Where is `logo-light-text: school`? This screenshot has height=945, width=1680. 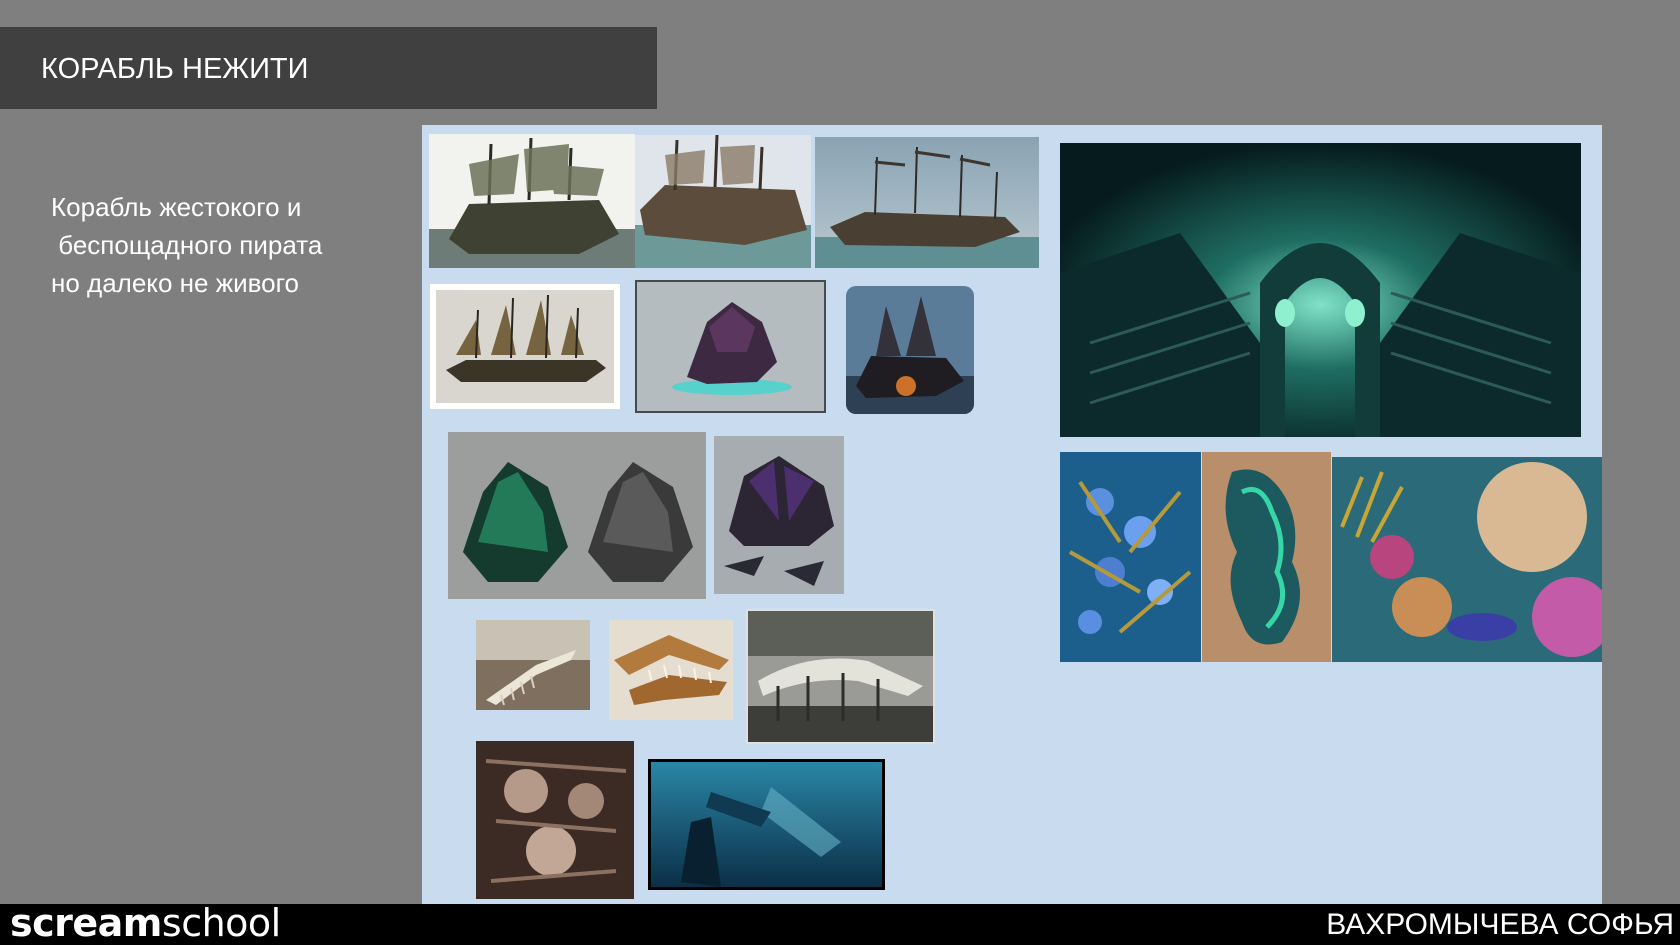
logo-light-text: school is located at coordinates (221, 923).